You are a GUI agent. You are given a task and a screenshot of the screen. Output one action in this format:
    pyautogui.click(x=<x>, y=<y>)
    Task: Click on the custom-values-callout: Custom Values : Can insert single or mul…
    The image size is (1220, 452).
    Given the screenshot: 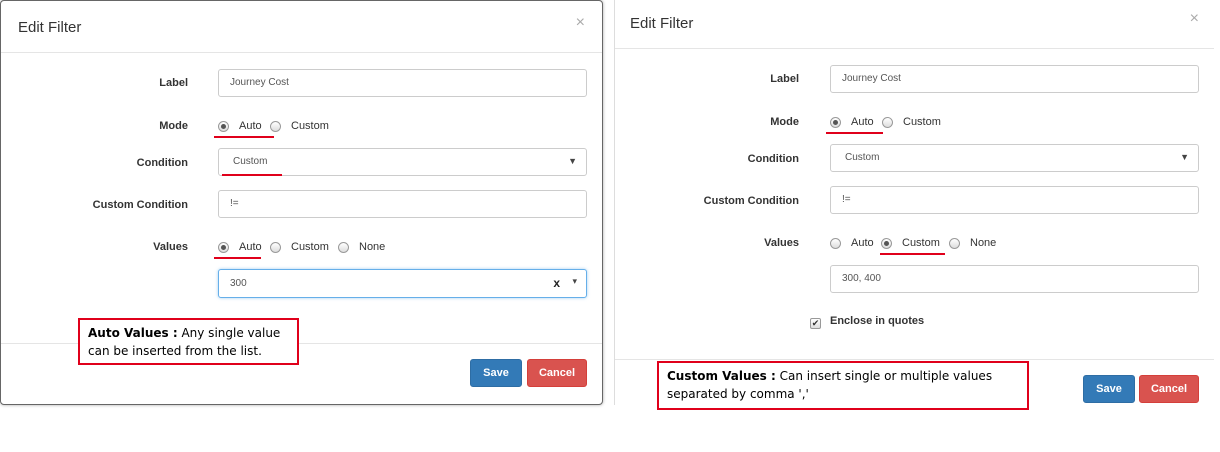 What is the action you would take?
    pyautogui.click(x=843, y=385)
    